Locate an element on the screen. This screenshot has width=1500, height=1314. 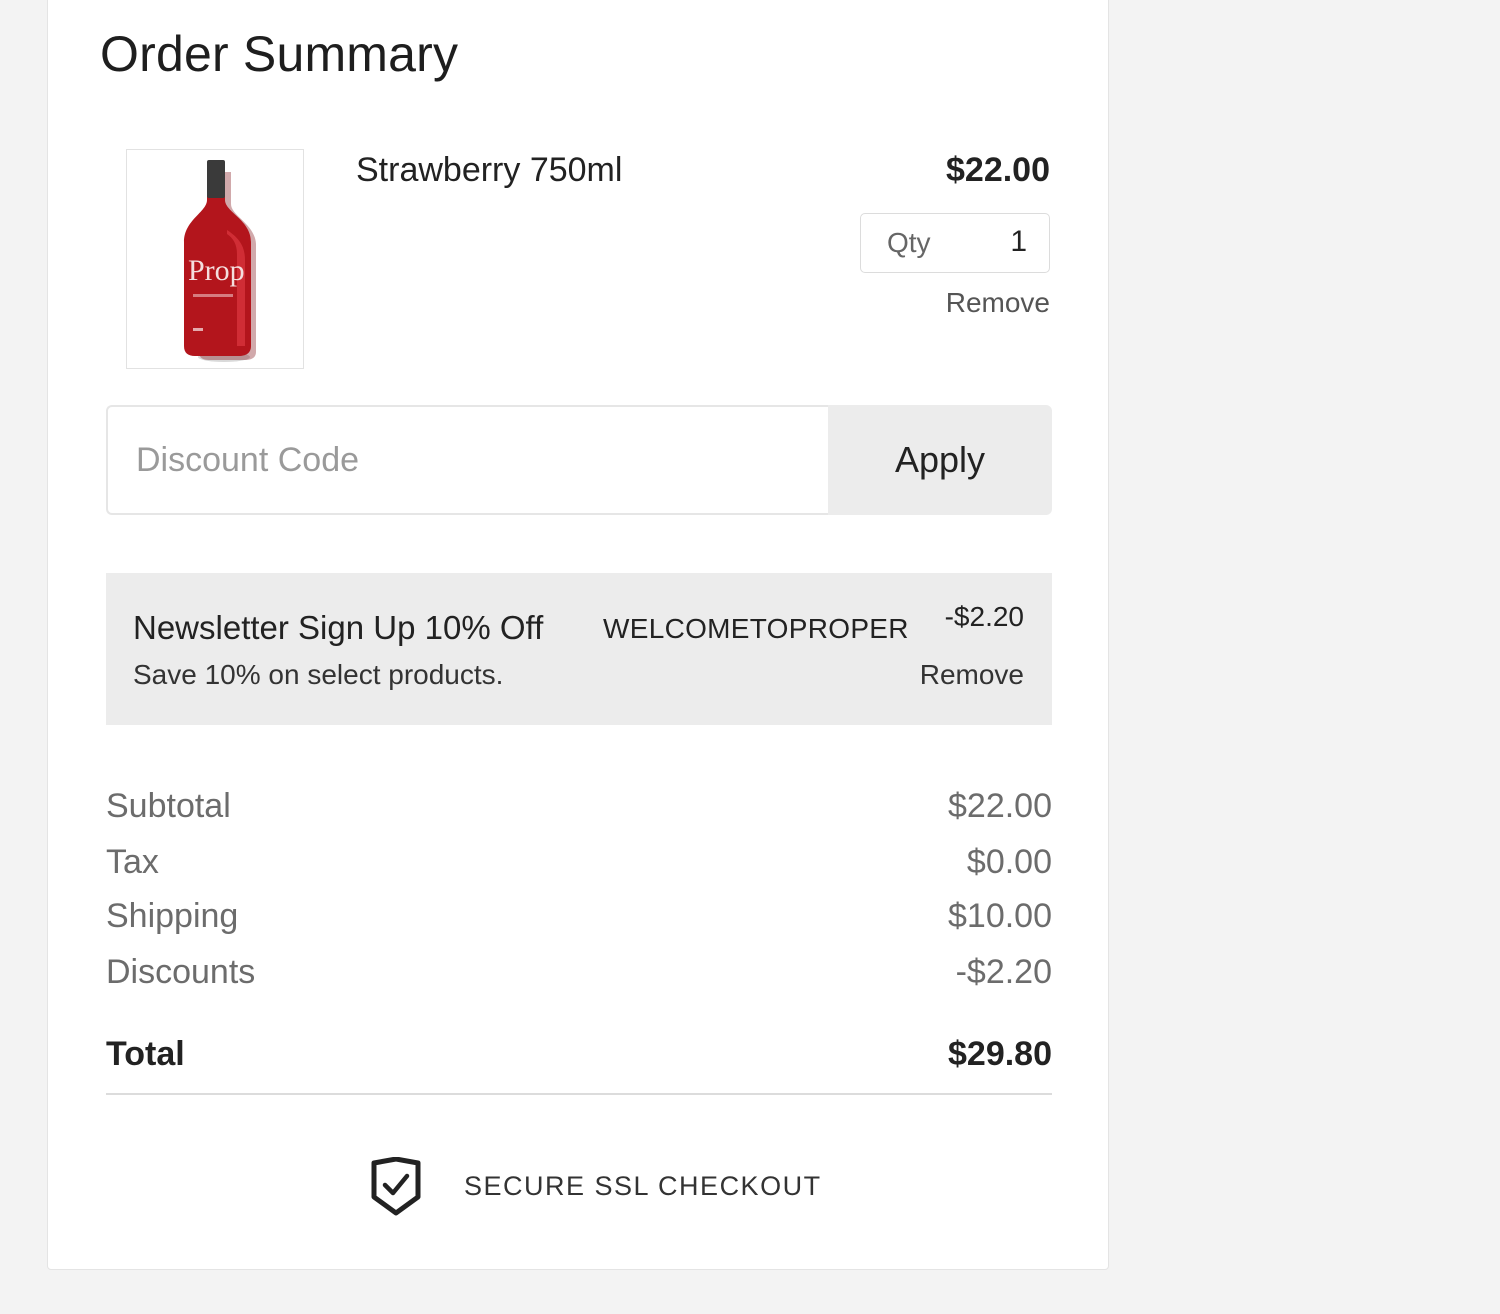
secure-checkout-label: SECURE SSL CHECKOUT is located at coordinates (643, 1186).